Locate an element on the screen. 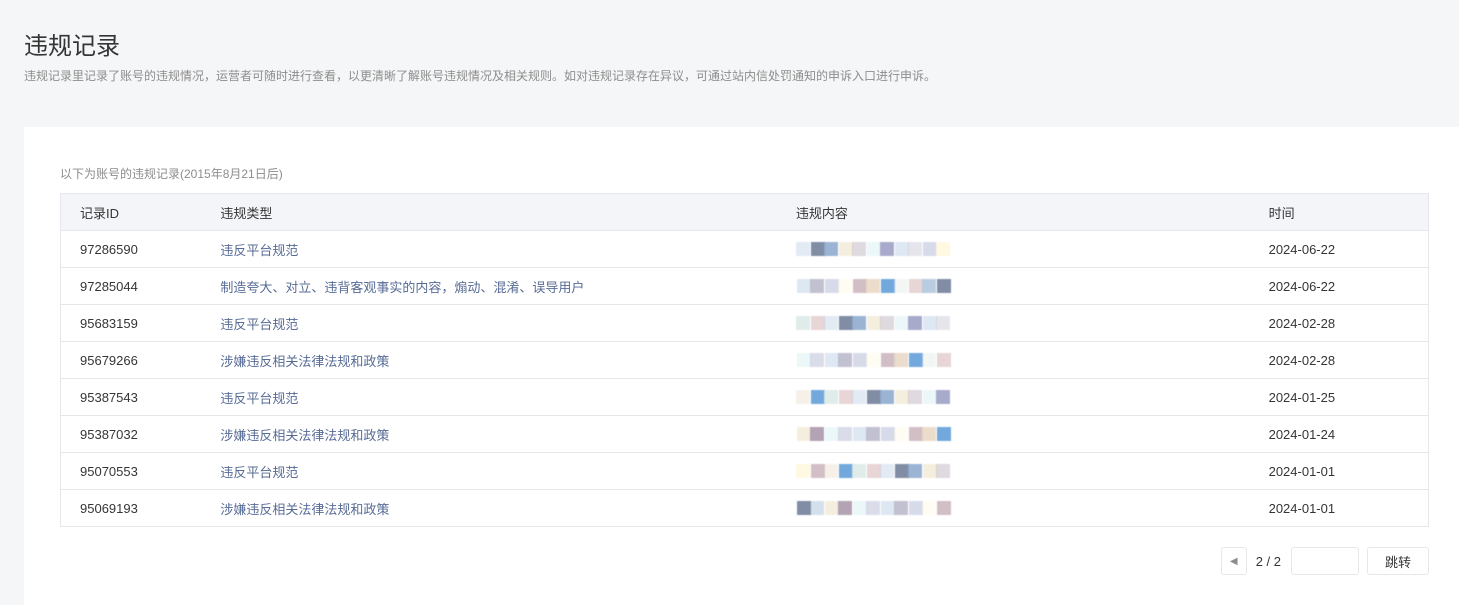 Image resolution: width=1459 pixels, height=605 pixels. table-header-row: 记录ID 违规类型 违规内容 时间 is located at coordinates (744, 212).